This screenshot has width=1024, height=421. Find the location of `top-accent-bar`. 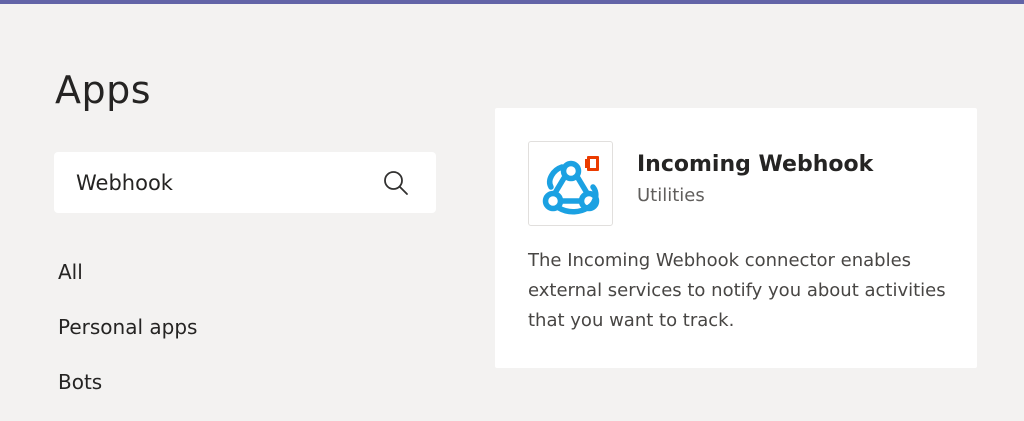

top-accent-bar is located at coordinates (512, 2).